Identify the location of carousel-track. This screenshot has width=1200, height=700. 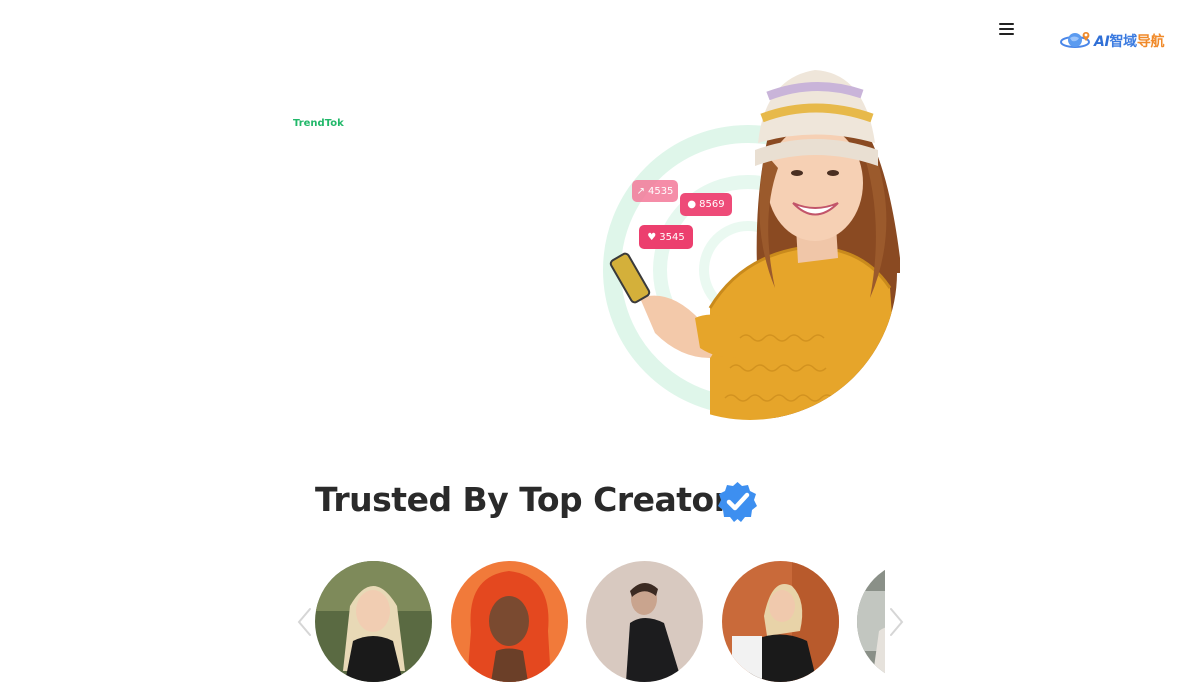
(588, 622).